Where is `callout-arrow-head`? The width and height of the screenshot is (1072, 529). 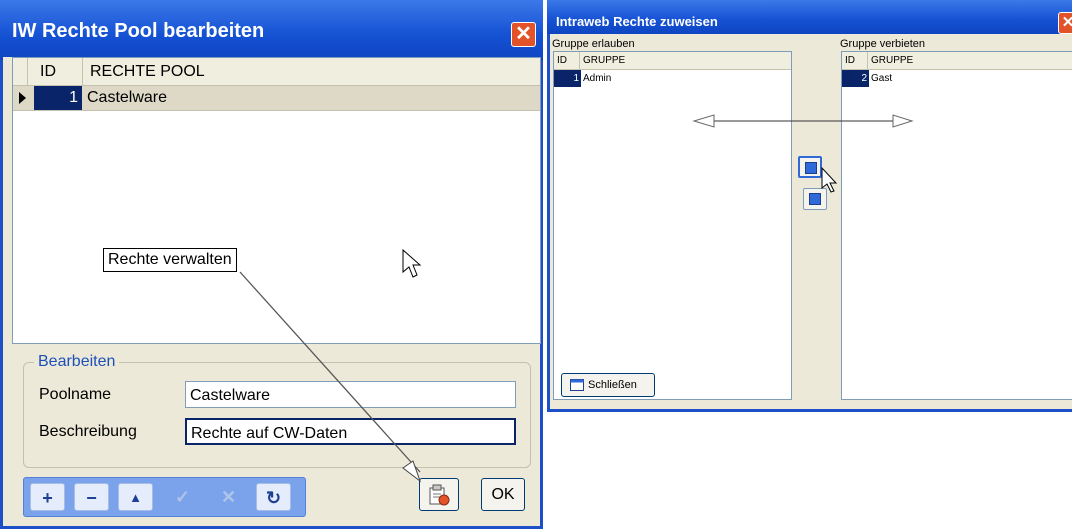 callout-arrow-head is located at coordinates (412, 471).